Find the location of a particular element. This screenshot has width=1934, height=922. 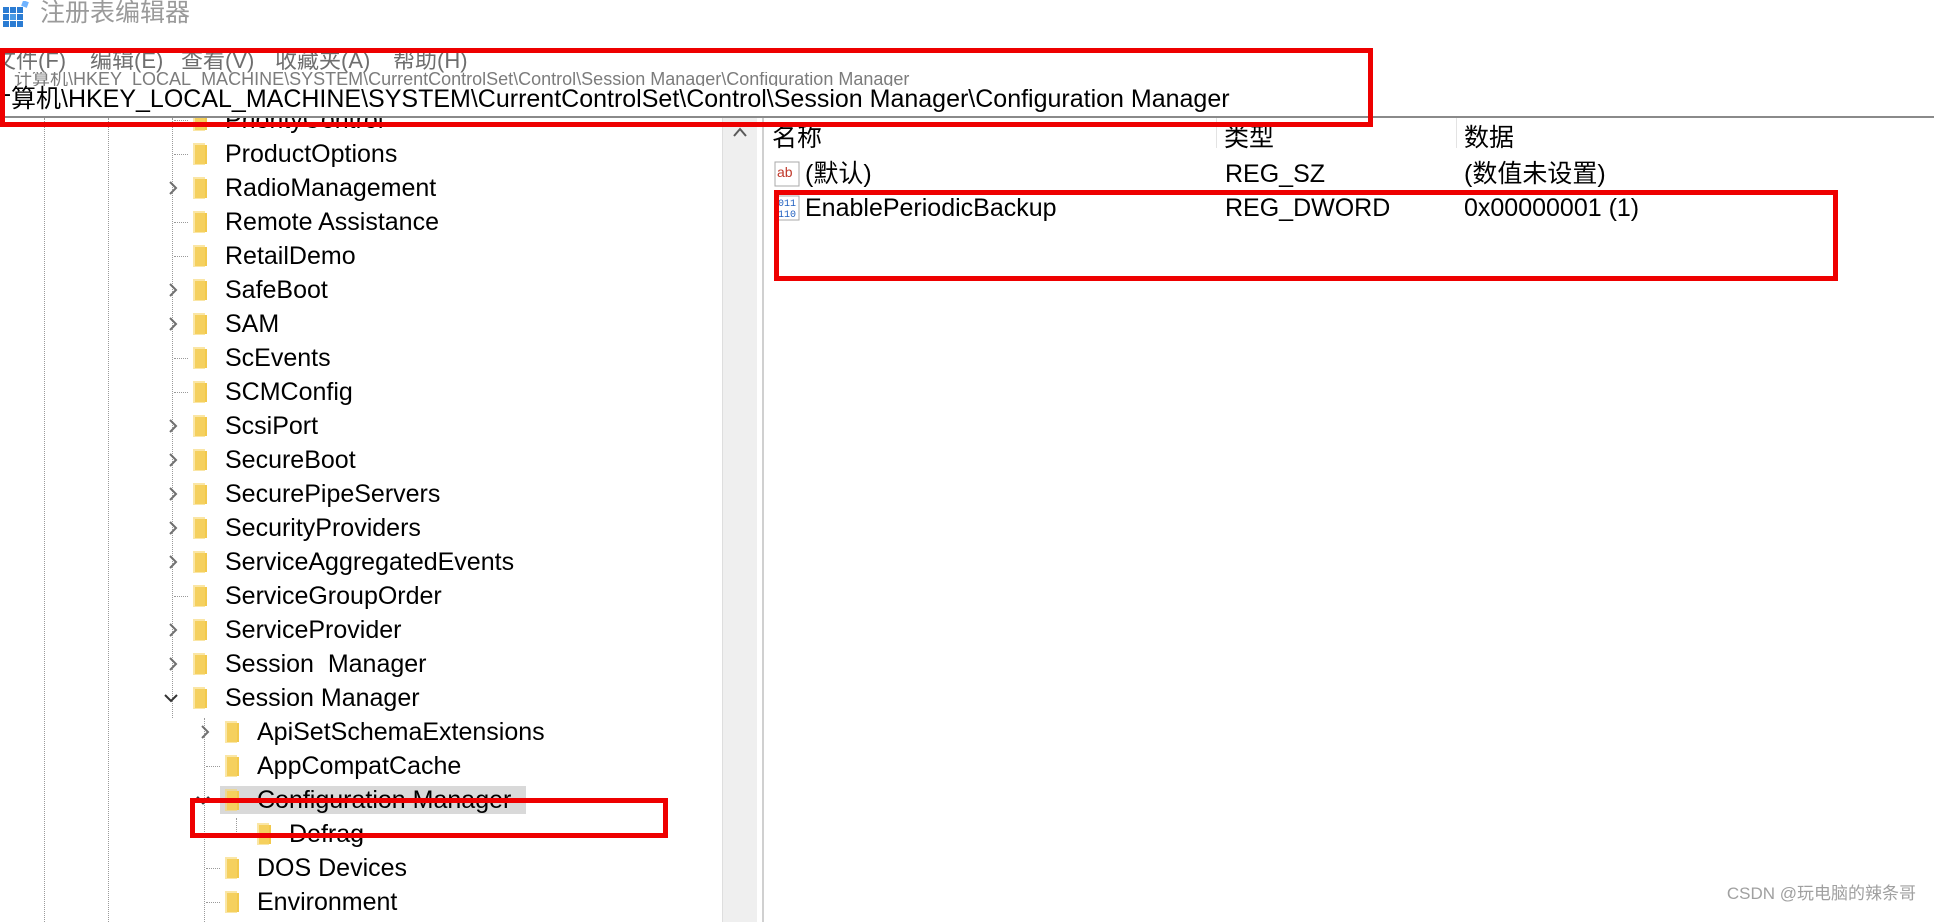

tree-scrollbar is located at coordinates (739, 520).